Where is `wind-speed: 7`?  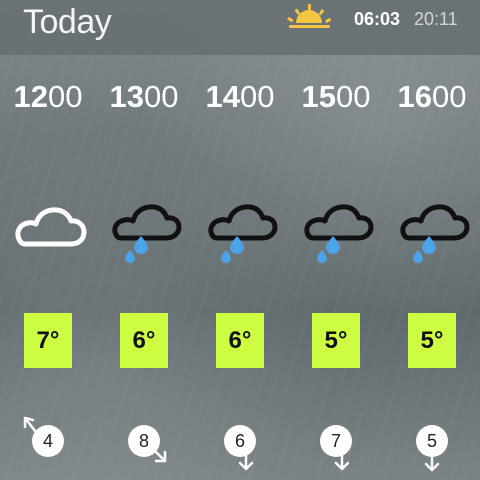 wind-speed: 7 is located at coordinates (336, 441).